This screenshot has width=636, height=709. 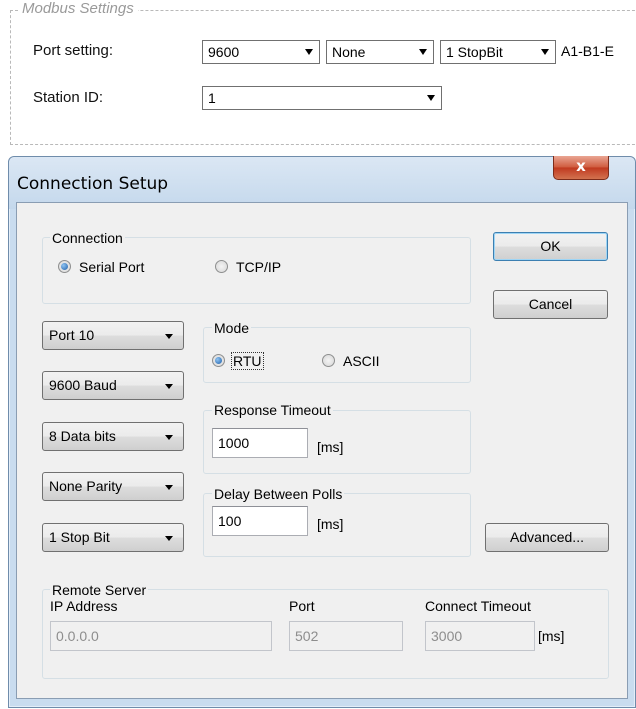 I want to click on port-select-value: Port 10, so click(x=72, y=335).